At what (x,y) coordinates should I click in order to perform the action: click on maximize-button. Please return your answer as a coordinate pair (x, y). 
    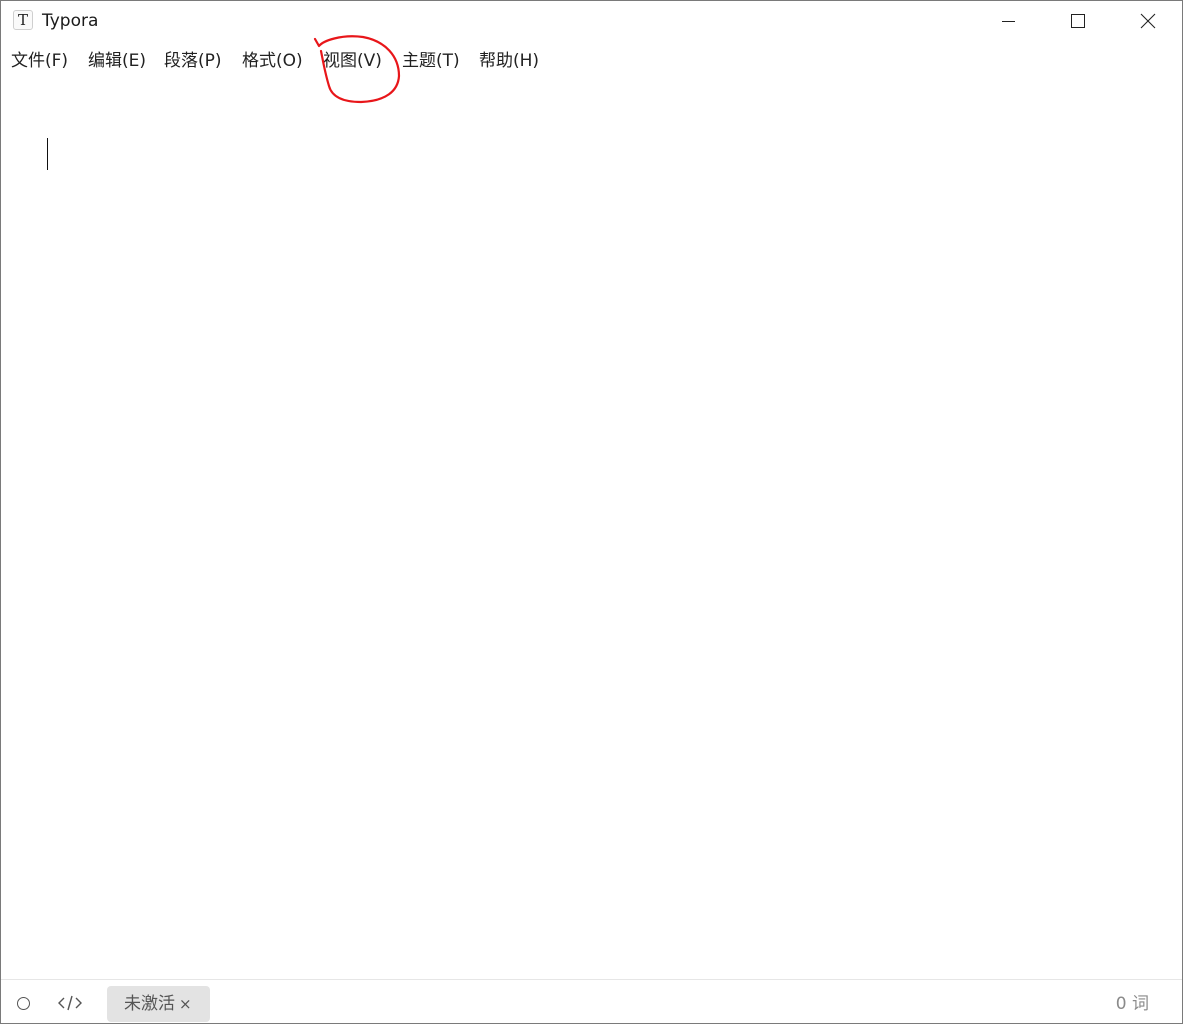
    Looking at the image, I should click on (1078, 21).